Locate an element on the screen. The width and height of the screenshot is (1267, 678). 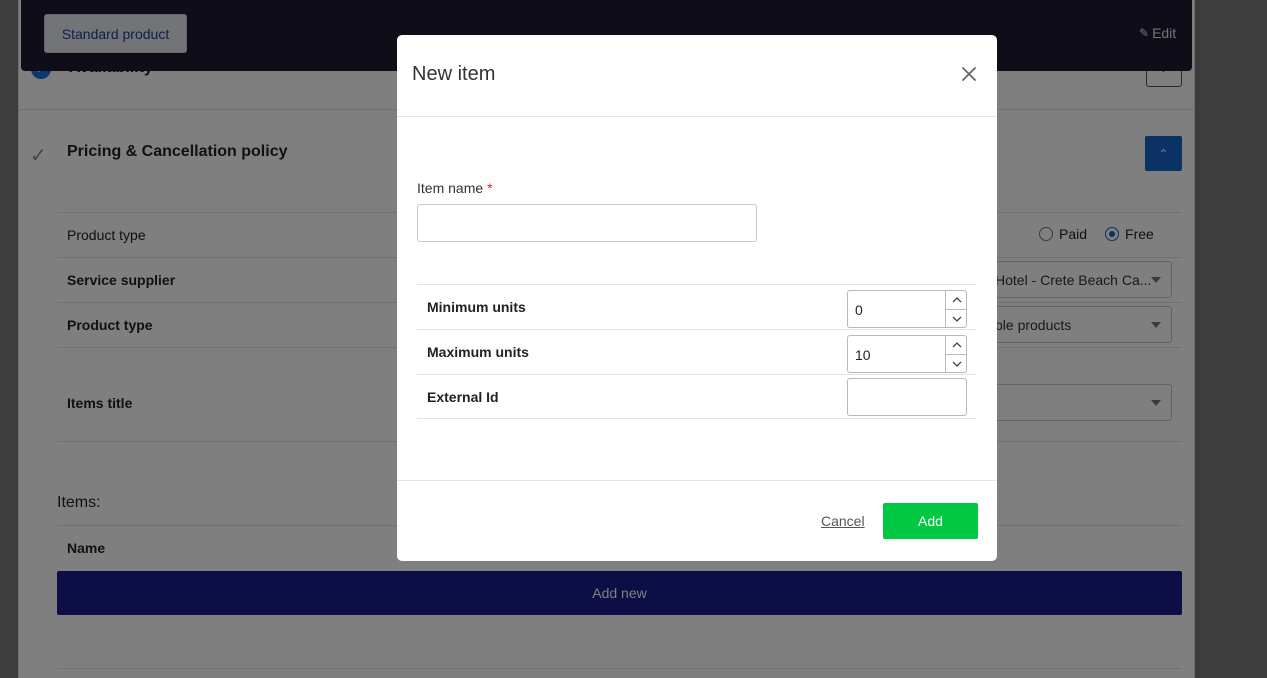
minimum-units-spinner is located at coordinates (955, 309).